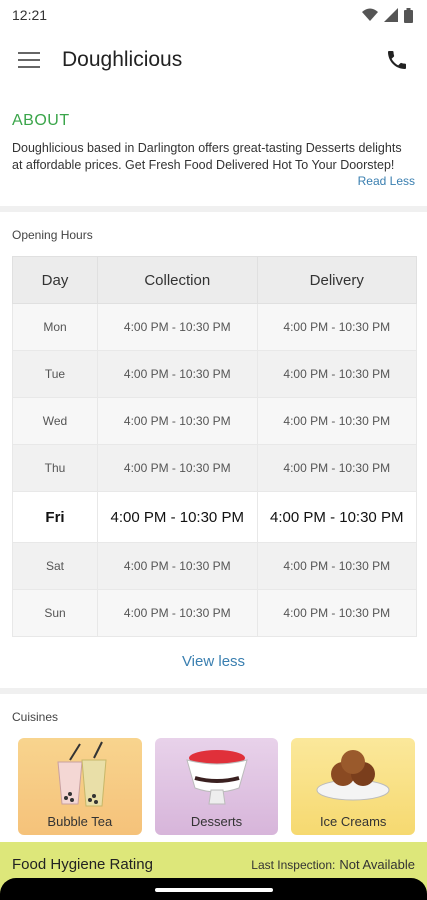 The height and width of the screenshot is (900, 427). Describe the element at coordinates (35, 717) in the screenshot. I see `cuisines-title: Cuisines` at that location.